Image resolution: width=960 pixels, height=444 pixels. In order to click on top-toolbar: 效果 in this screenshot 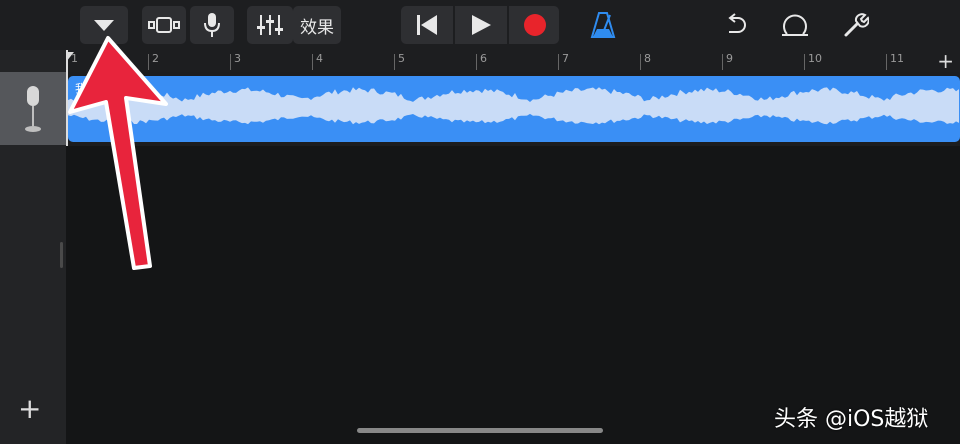, I will do `click(480, 25)`.